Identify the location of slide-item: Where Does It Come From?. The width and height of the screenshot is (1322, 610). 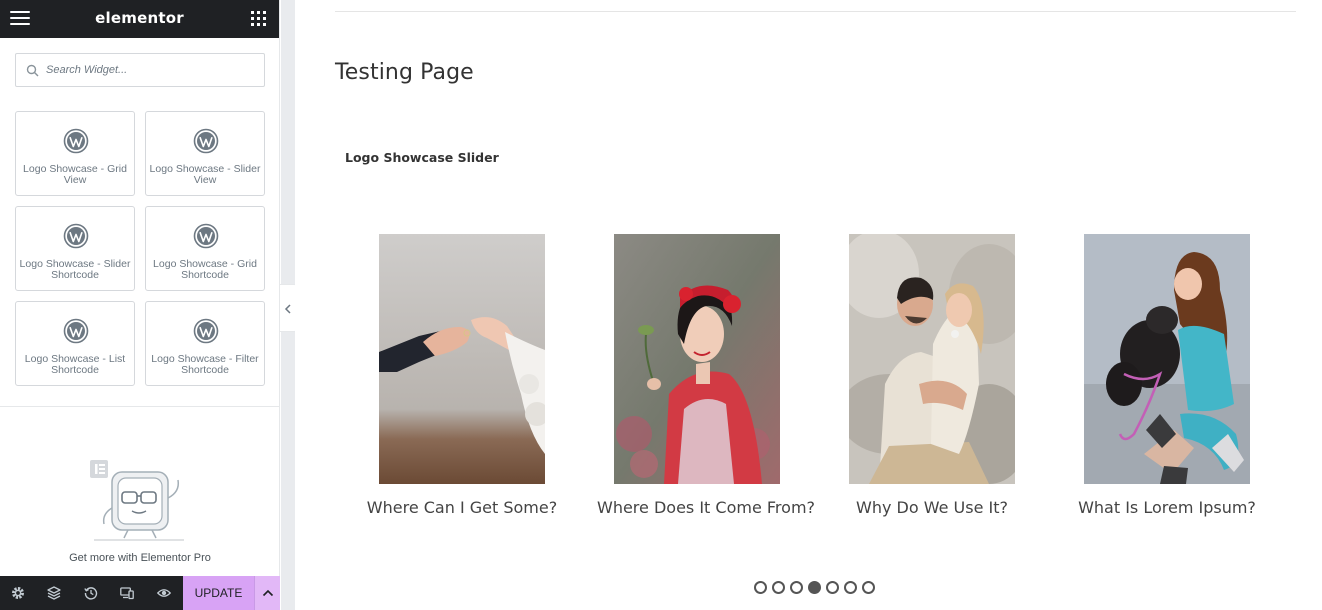
(706, 375).